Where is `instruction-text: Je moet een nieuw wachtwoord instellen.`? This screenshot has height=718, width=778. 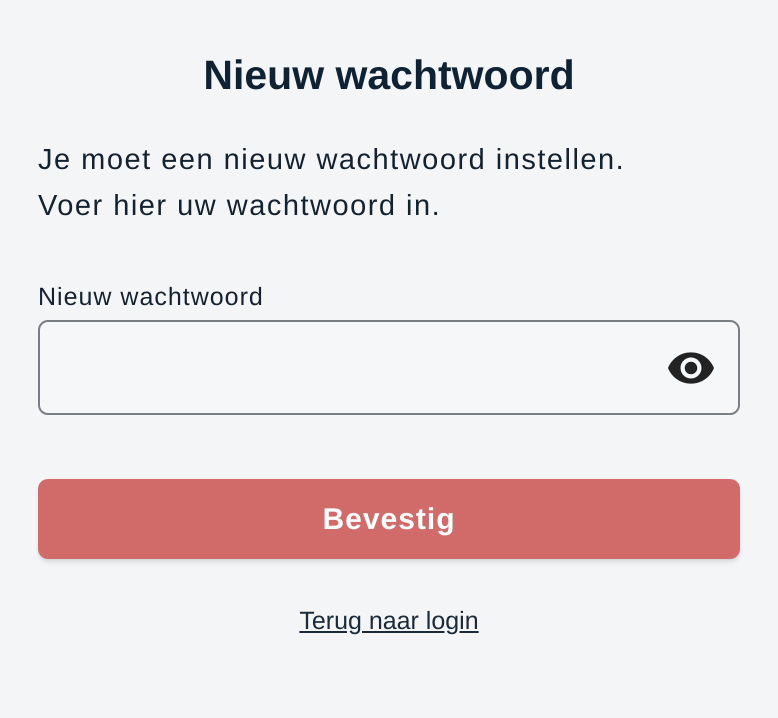 instruction-text: Je moet een nieuw wachtwoord instellen. is located at coordinates (332, 160).